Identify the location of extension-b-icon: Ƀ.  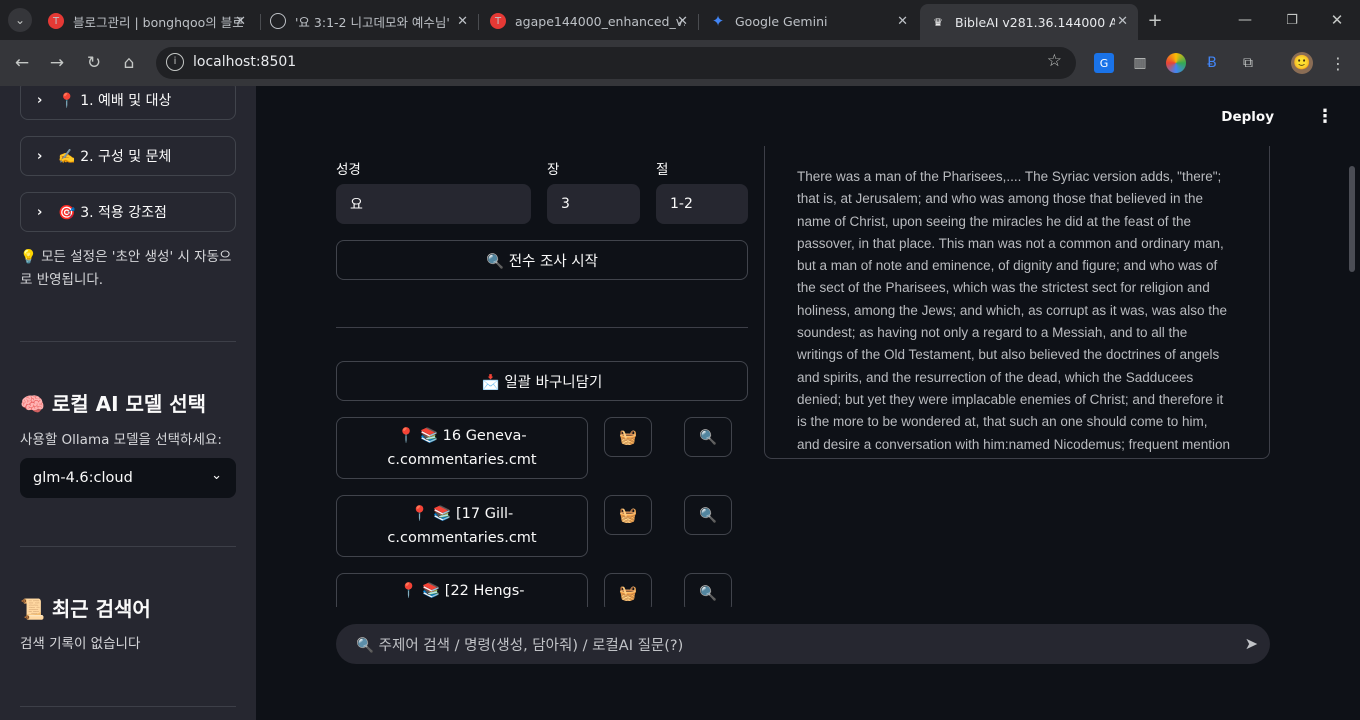
(1212, 63).